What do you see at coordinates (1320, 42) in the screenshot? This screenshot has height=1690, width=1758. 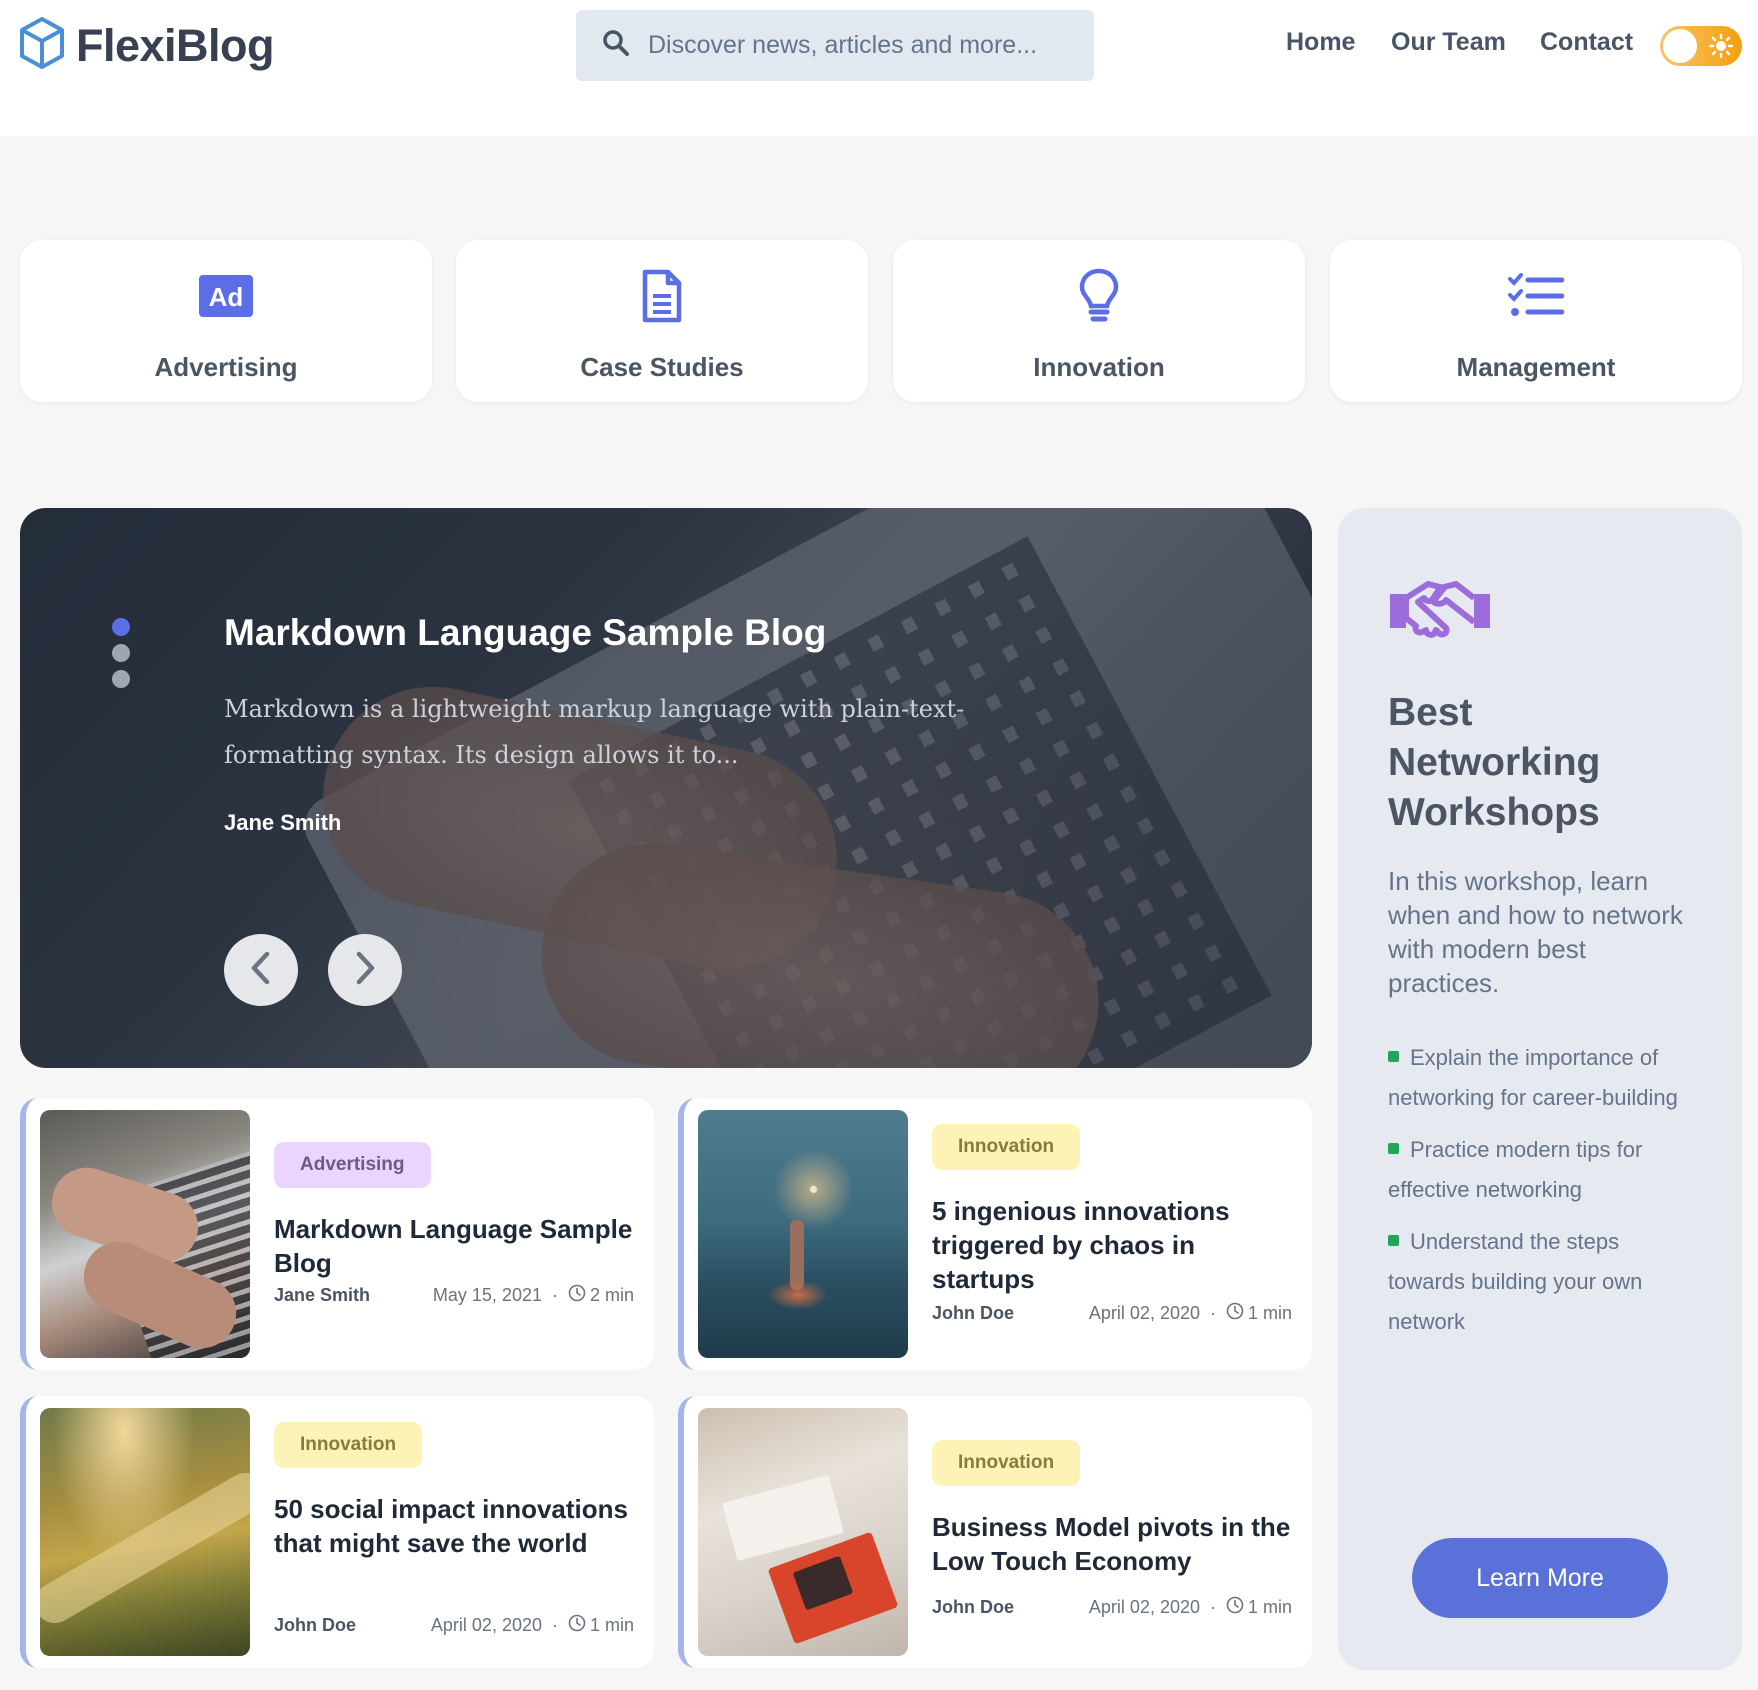 I see `nav-home: Home` at bounding box center [1320, 42].